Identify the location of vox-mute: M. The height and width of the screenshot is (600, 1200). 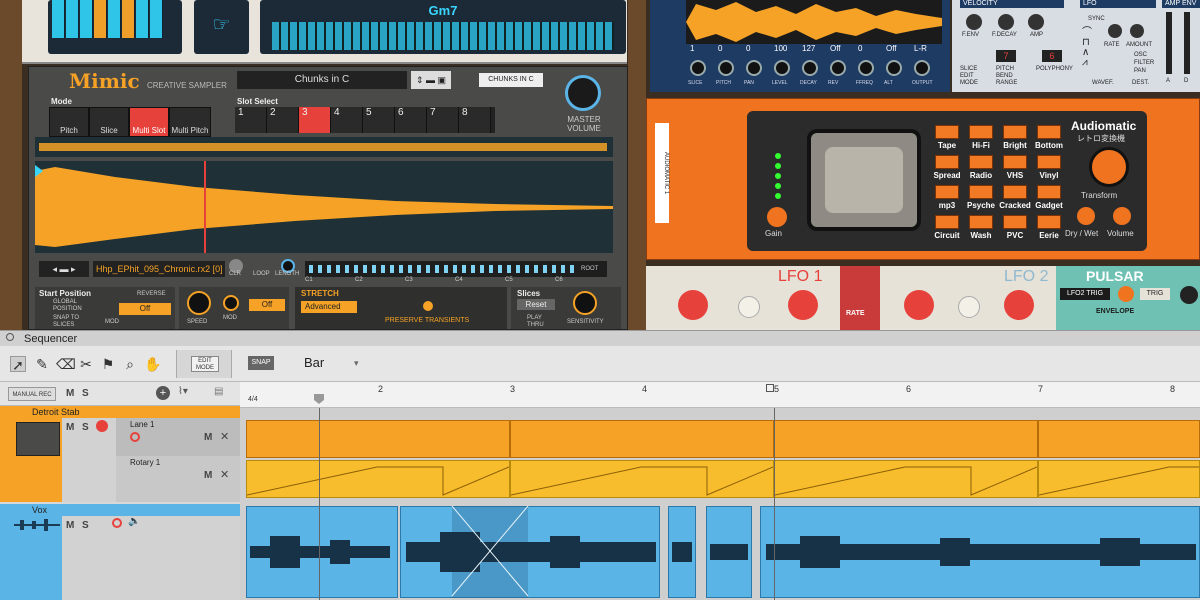
(70, 525).